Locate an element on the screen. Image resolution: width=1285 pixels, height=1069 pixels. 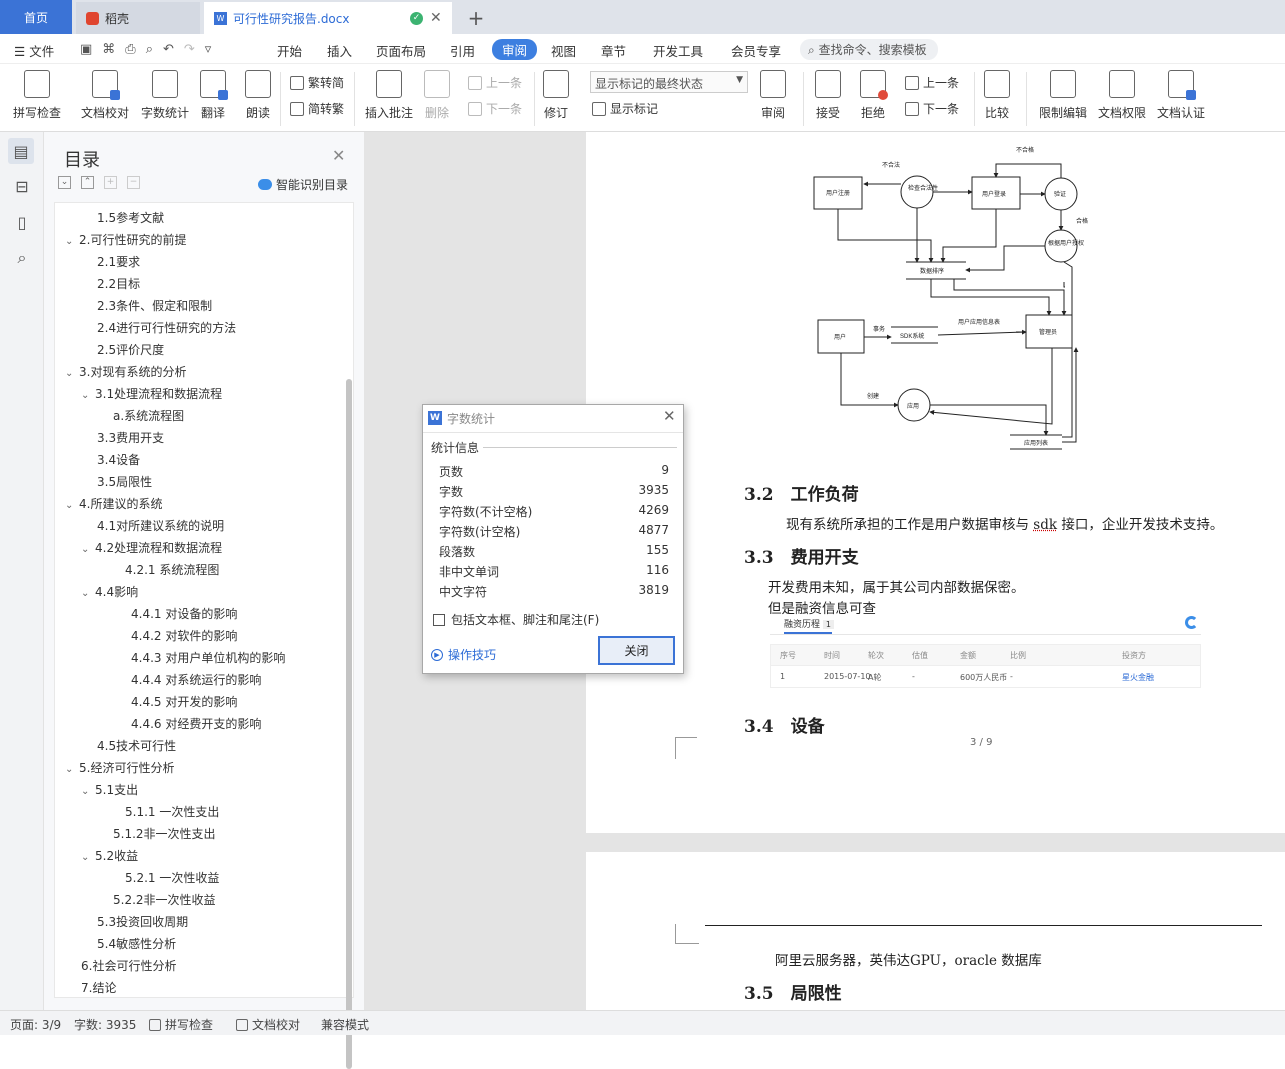
insert-comment-button: 插入批注 is located at coordinates (389, 95).